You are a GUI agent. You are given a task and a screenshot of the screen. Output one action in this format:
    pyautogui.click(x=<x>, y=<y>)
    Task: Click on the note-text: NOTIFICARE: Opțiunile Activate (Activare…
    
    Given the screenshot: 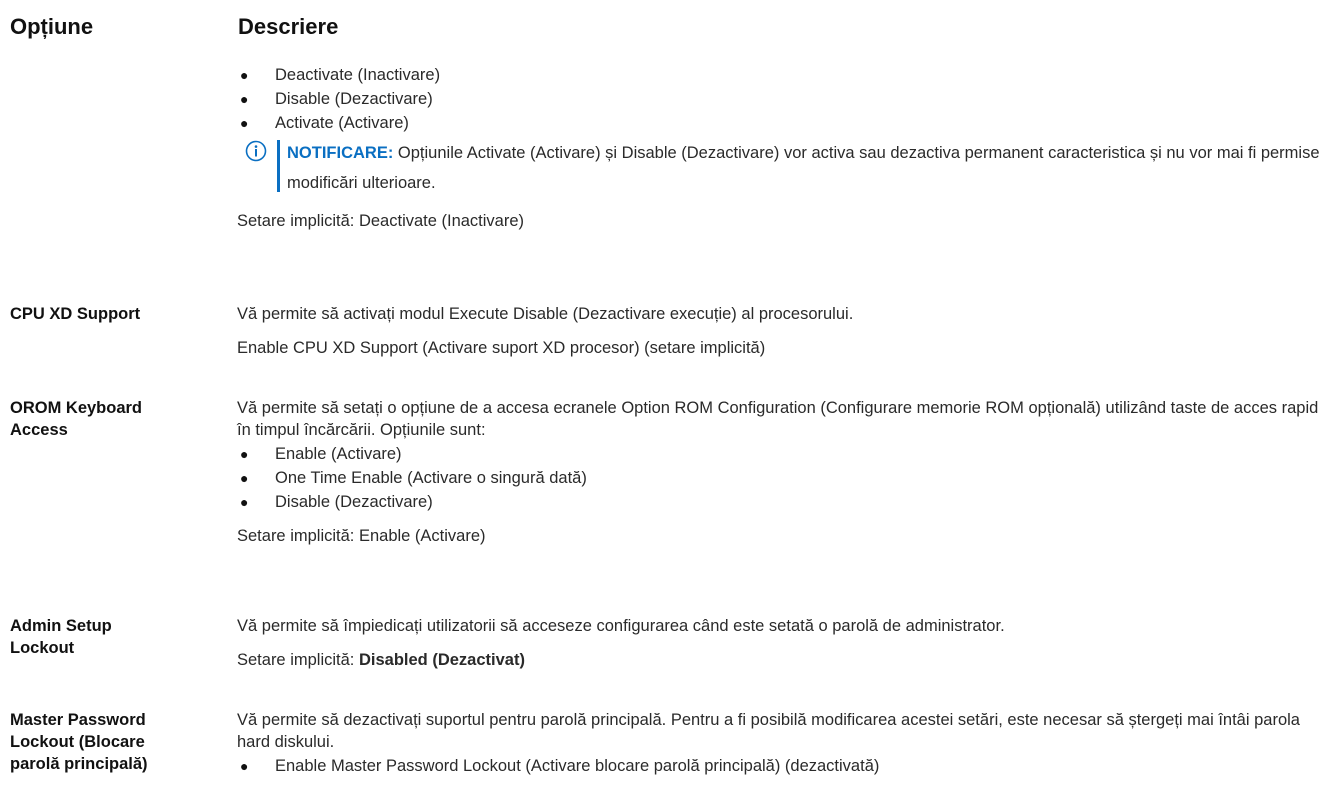 What is the action you would take?
    pyautogui.click(x=803, y=168)
    